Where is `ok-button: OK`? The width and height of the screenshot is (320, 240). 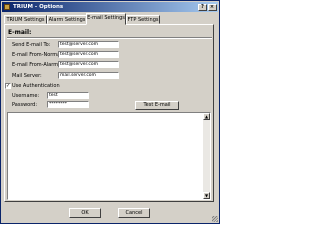
ok-button: OK is located at coordinates (85, 213).